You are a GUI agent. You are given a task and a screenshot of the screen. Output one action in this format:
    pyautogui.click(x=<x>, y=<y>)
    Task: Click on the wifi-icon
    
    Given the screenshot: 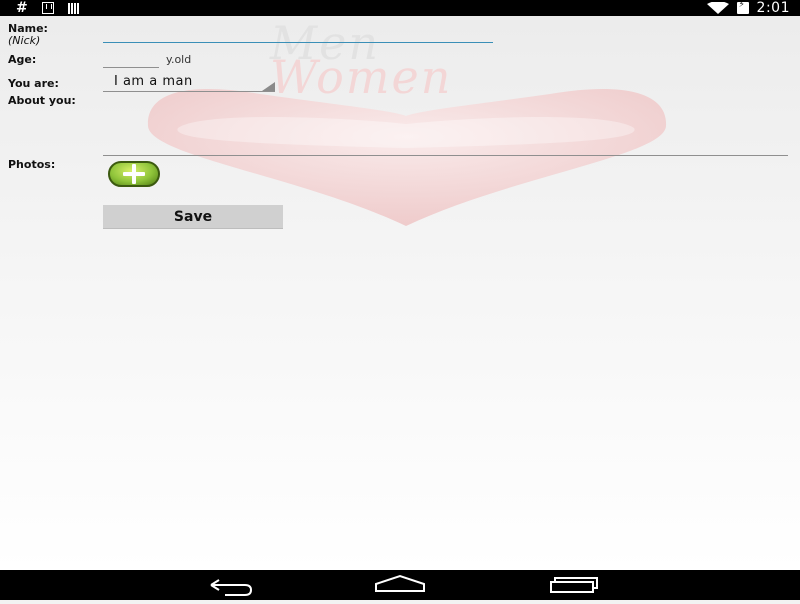 What is the action you would take?
    pyautogui.click(x=717, y=8)
    